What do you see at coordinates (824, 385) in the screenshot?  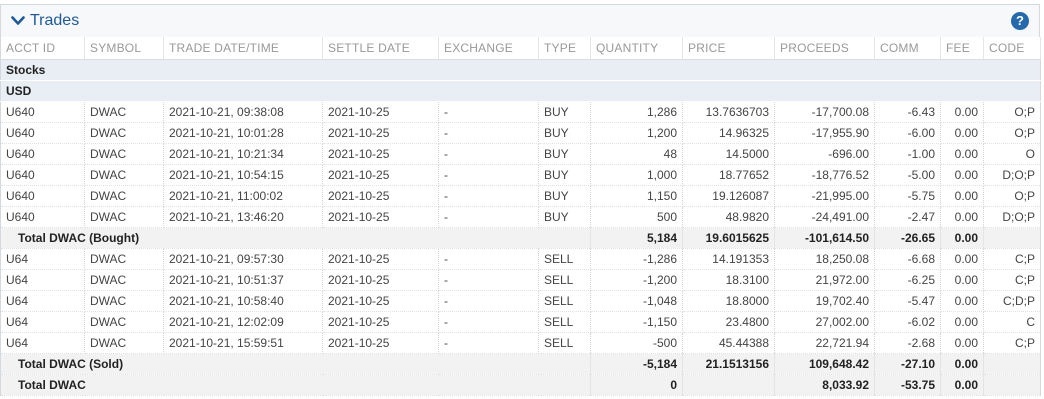 I see `total-proceeds: 8,033.92` at bounding box center [824, 385].